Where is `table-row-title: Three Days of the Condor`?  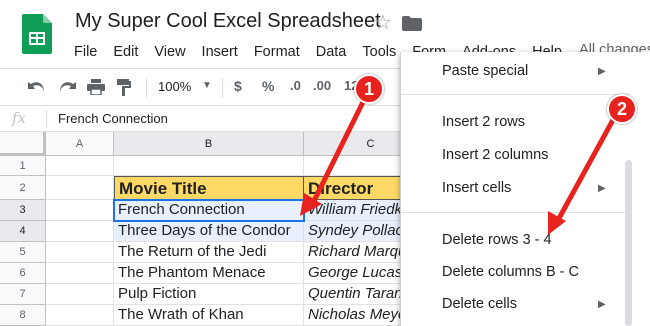
table-row-title: Three Days of the Condor is located at coordinates (209, 231).